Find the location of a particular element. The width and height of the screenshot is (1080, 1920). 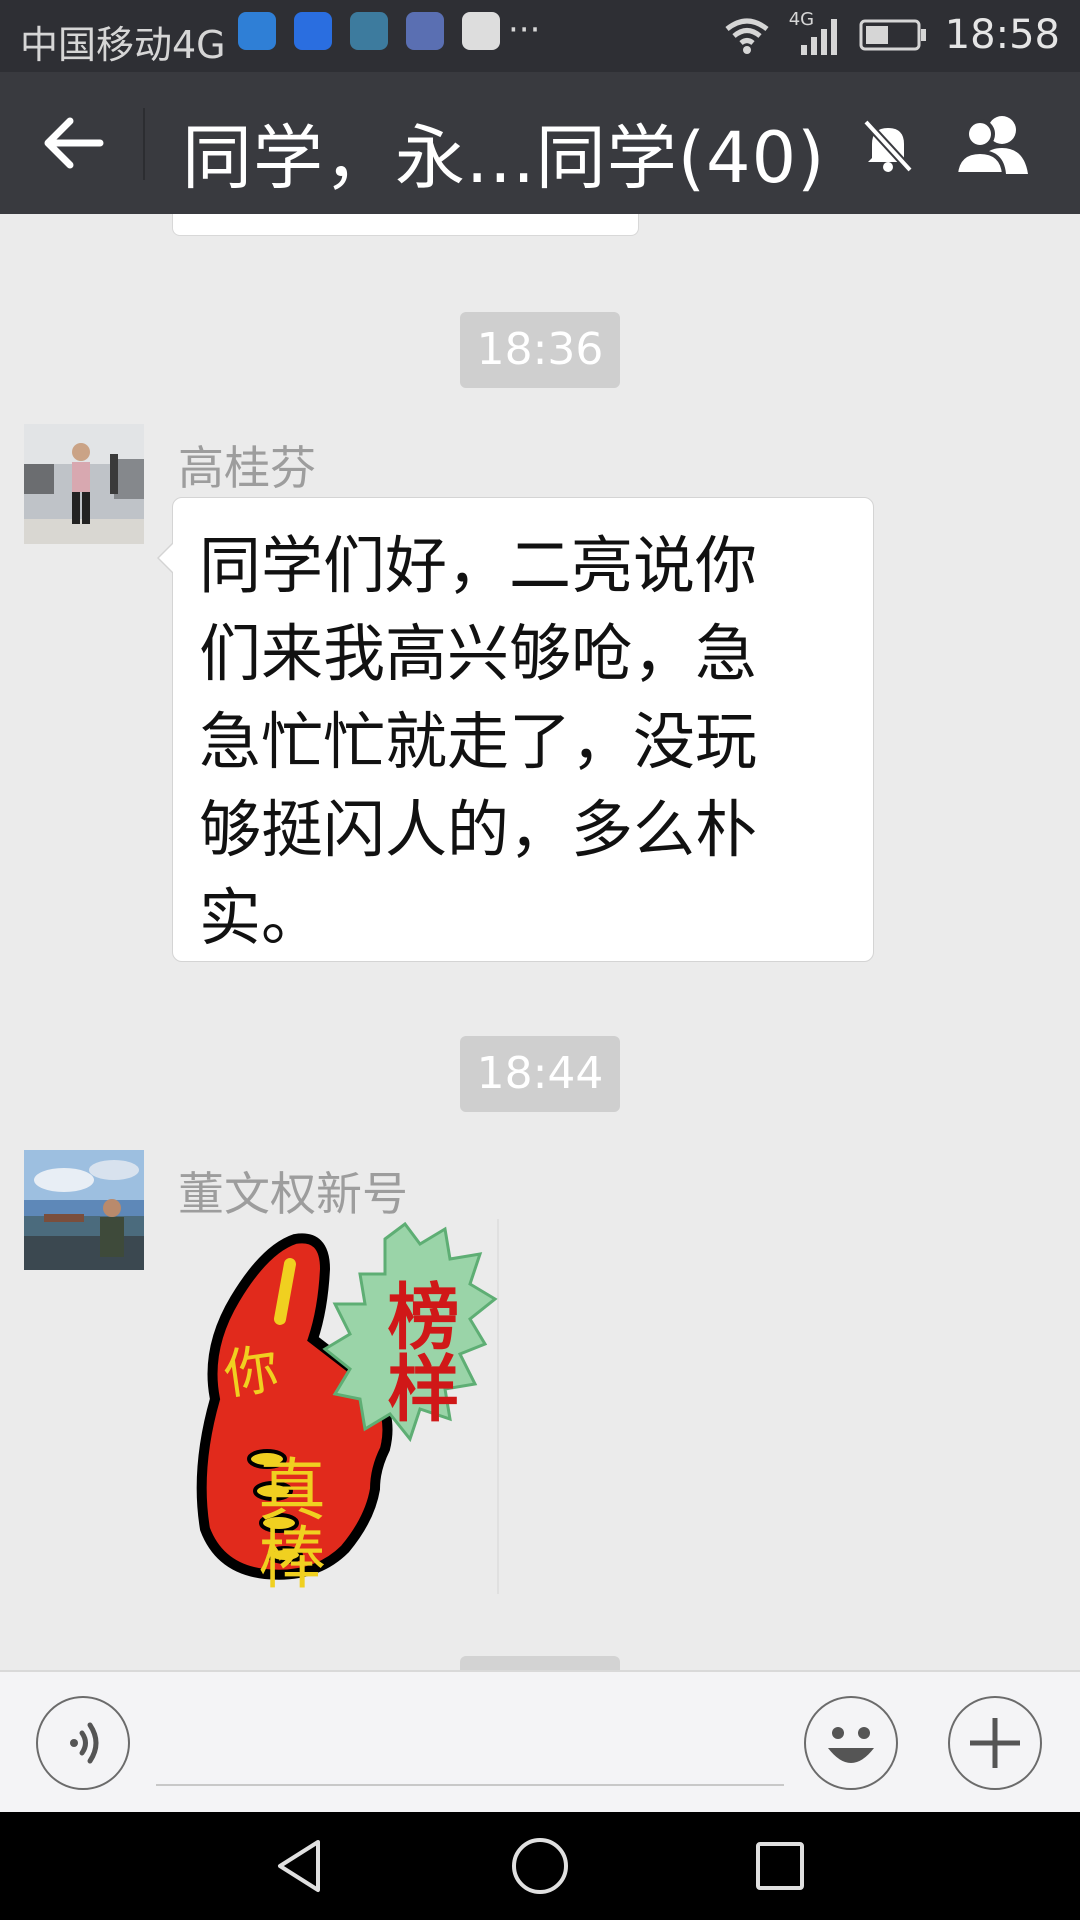

status-indicators: 4G 18:58 is located at coordinates (891, 33).